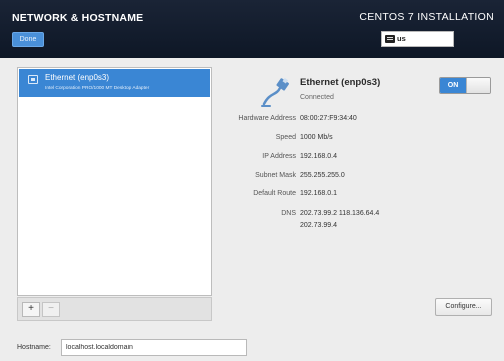 This screenshot has width=504, height=361. What do you see at coordinates (340, 213) in the screenshot?
I see `dns-value: 202.73.99.2 118.136.64.4` at bounding box center [340, 213].